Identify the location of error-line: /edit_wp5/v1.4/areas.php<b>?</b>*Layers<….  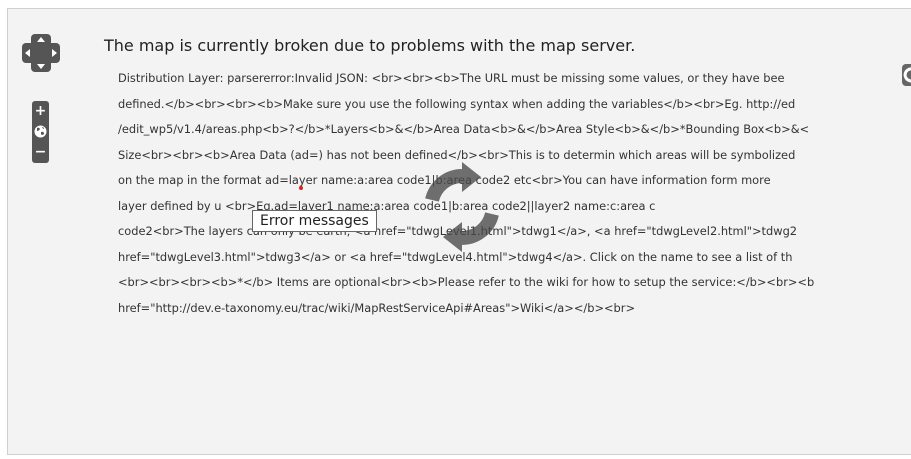
(464, 129).